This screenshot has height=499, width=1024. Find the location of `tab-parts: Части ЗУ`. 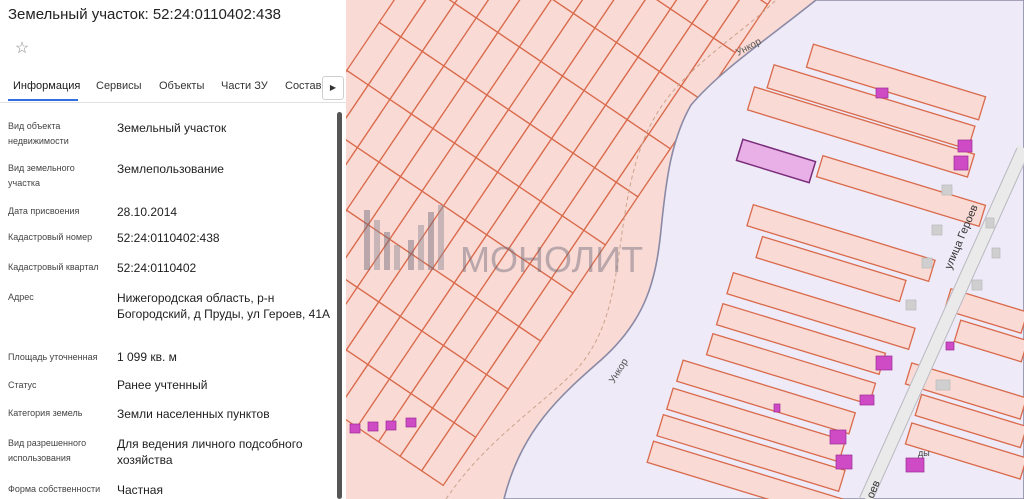

tab-parts: Части ЗУ is located at coordinates (244, 86).